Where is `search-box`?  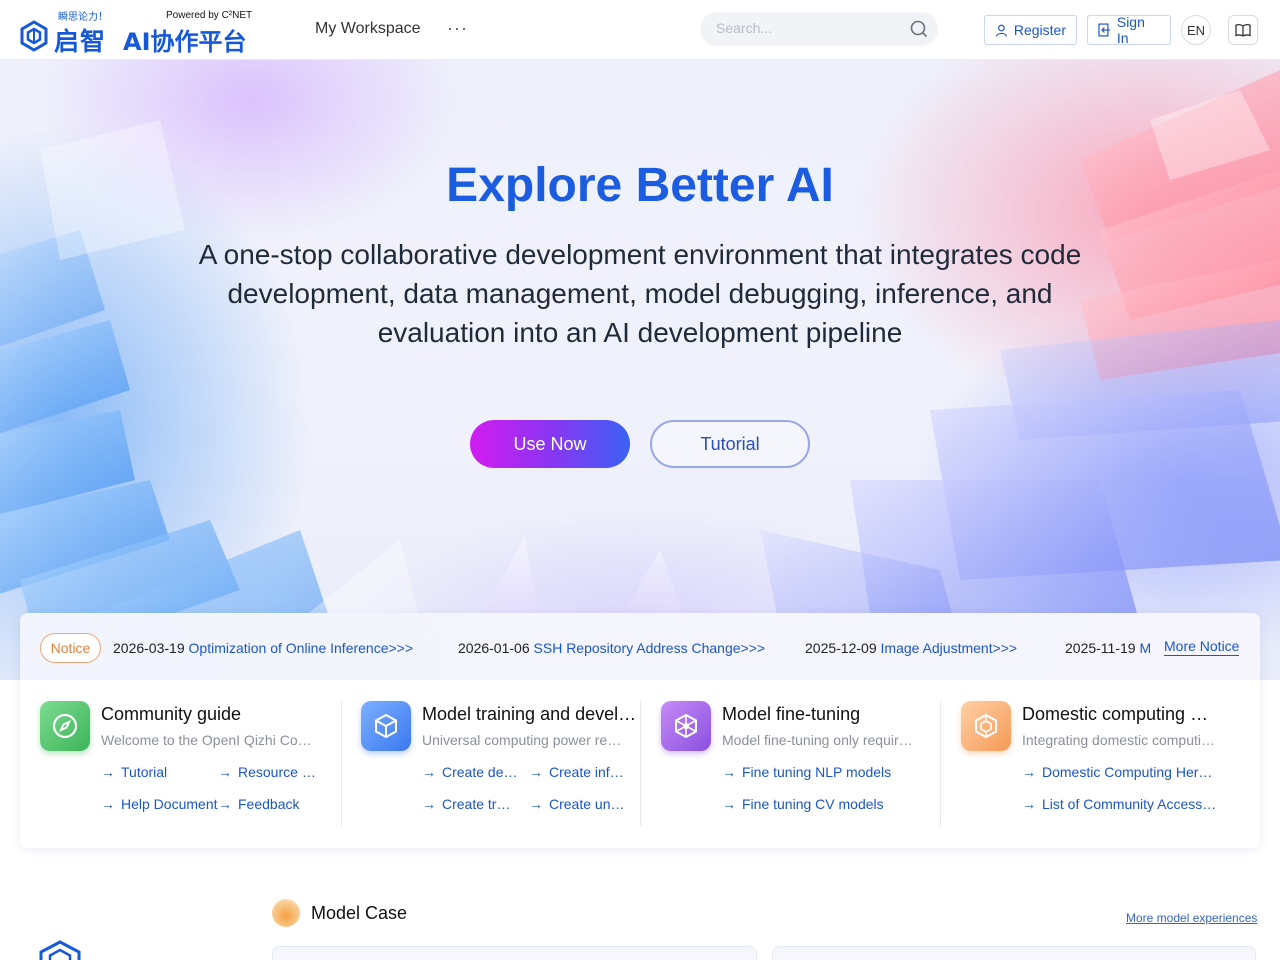 search-box is located at coordinates (819, 29).